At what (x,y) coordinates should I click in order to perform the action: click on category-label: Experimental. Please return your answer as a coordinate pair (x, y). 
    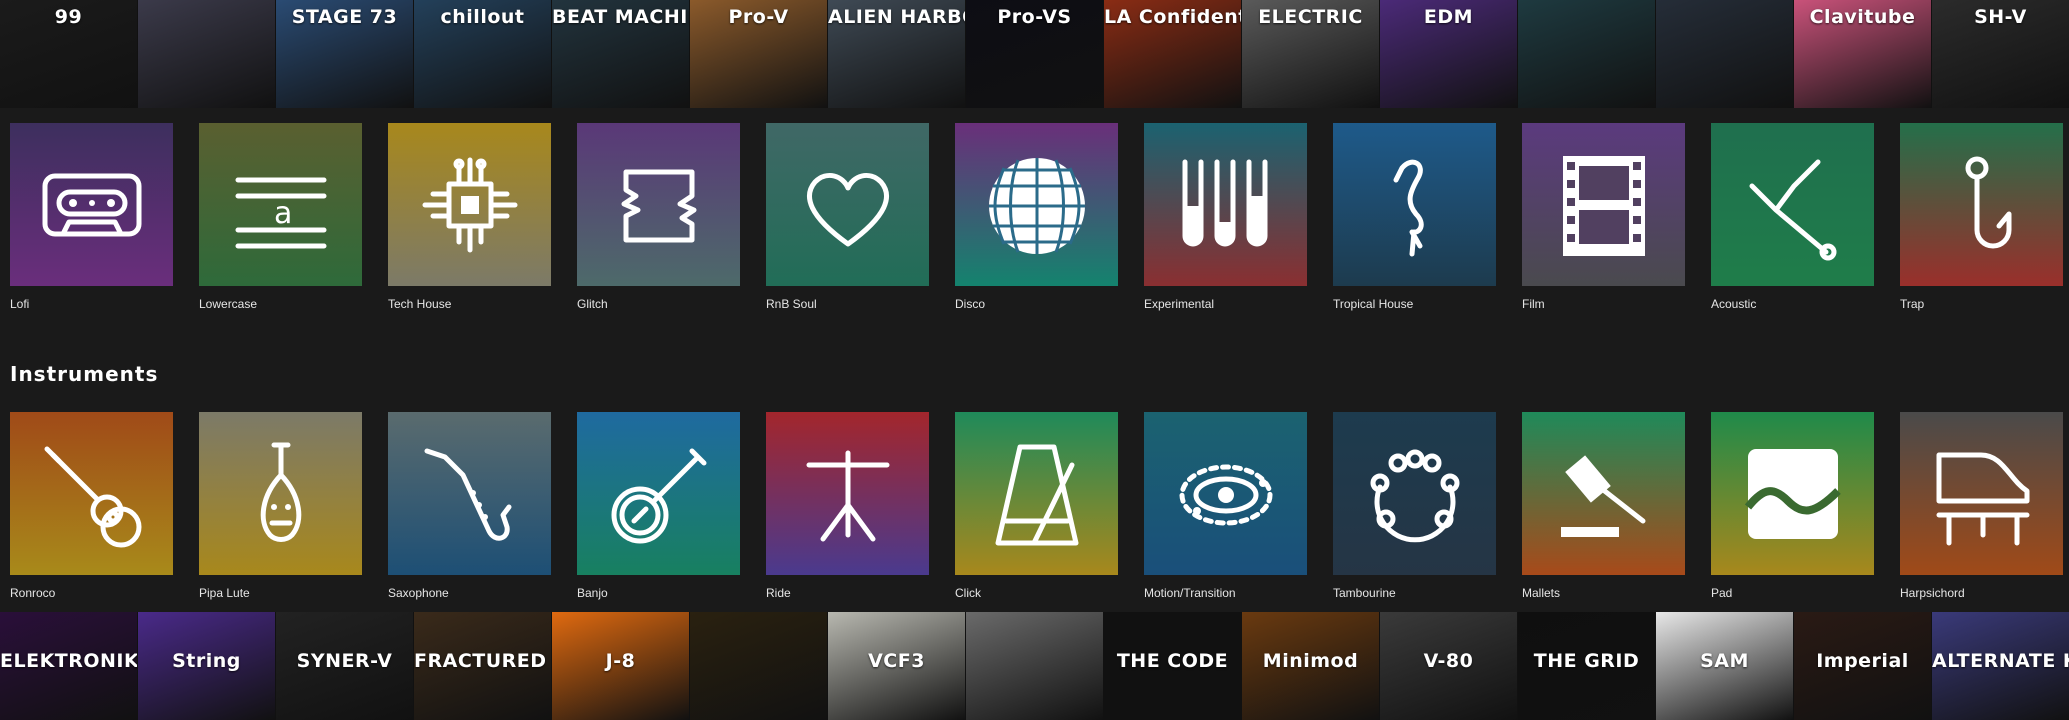
    Looking at the image, I should click on (1225, 304).